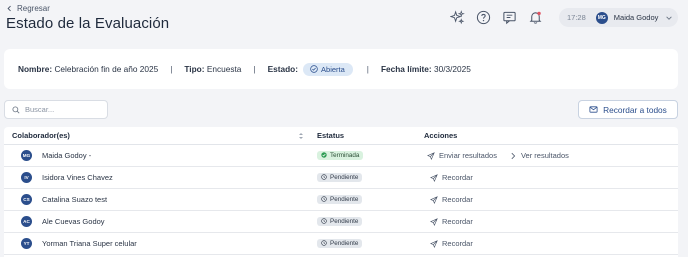  Describe the element at coordinates (106, 69) in the screenshot. I see `name-value: Celebración fin de año 2025` at that location.